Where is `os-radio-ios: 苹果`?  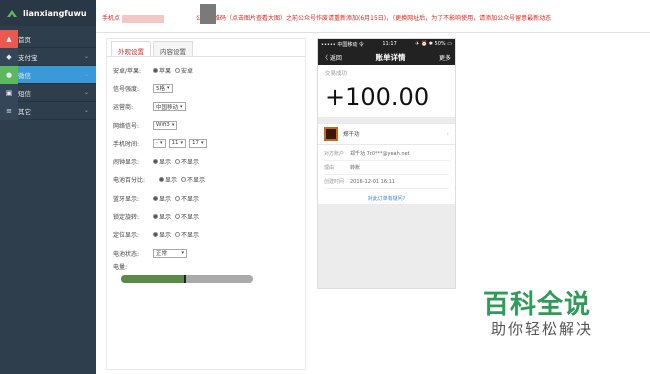
os-radio-ios: 苹果 is located at coordinates (162, 70).